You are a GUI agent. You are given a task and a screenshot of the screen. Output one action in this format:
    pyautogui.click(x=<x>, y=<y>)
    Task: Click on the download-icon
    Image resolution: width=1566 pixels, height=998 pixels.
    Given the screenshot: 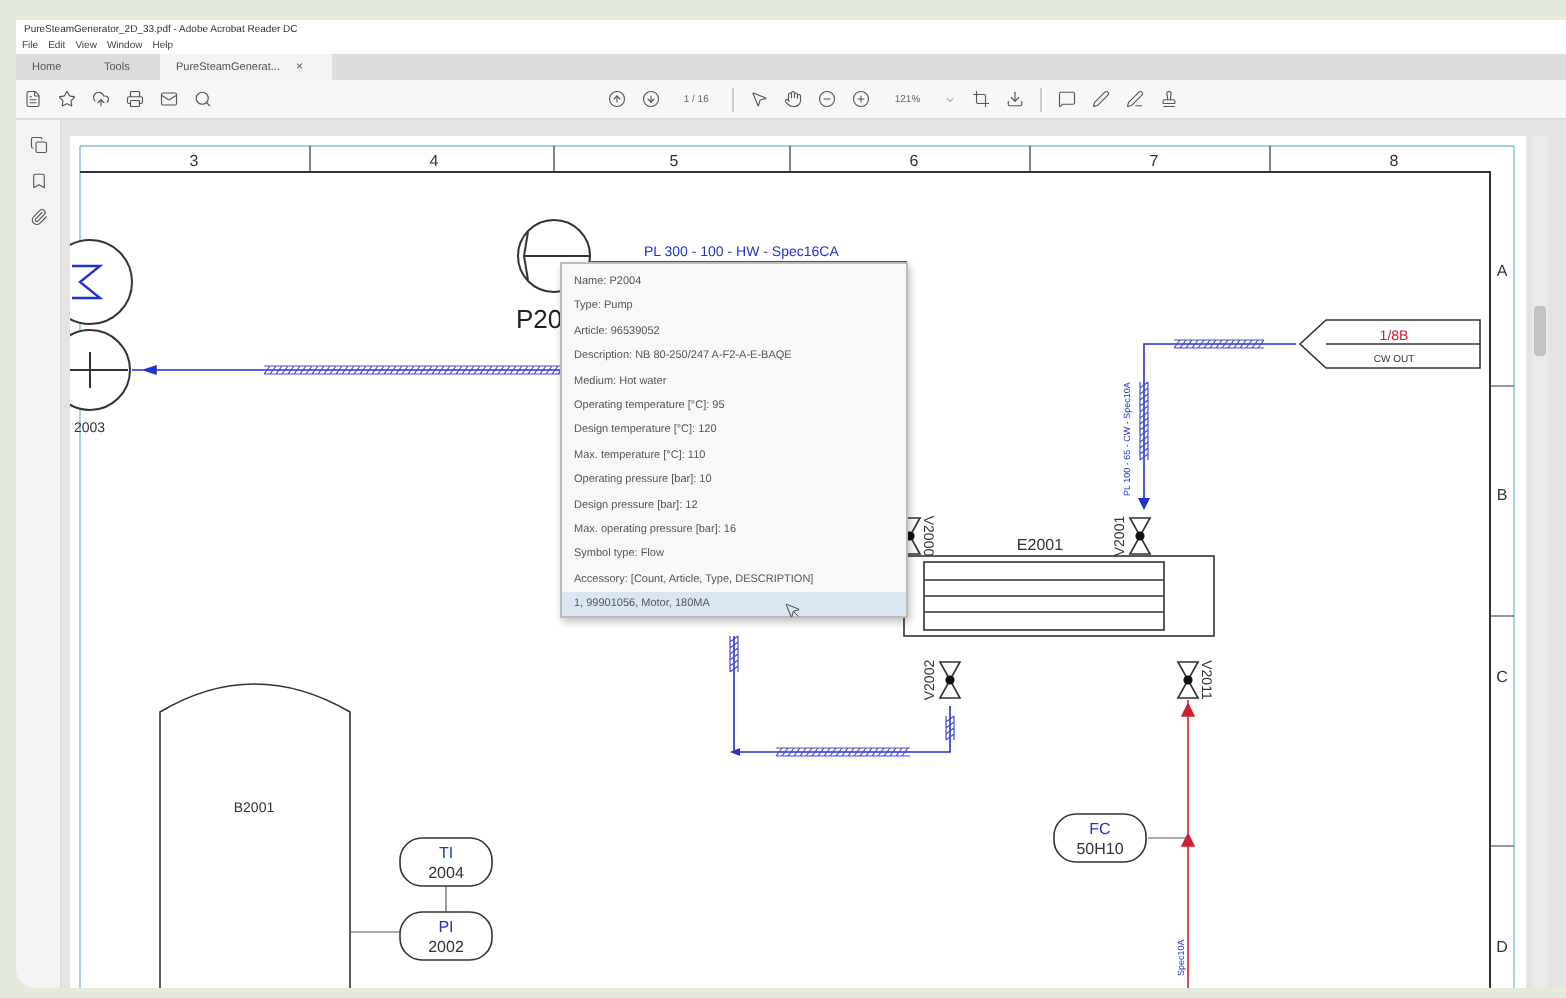 What is the action you would take?
    pyautogui.click(x=1015, y=99)
    